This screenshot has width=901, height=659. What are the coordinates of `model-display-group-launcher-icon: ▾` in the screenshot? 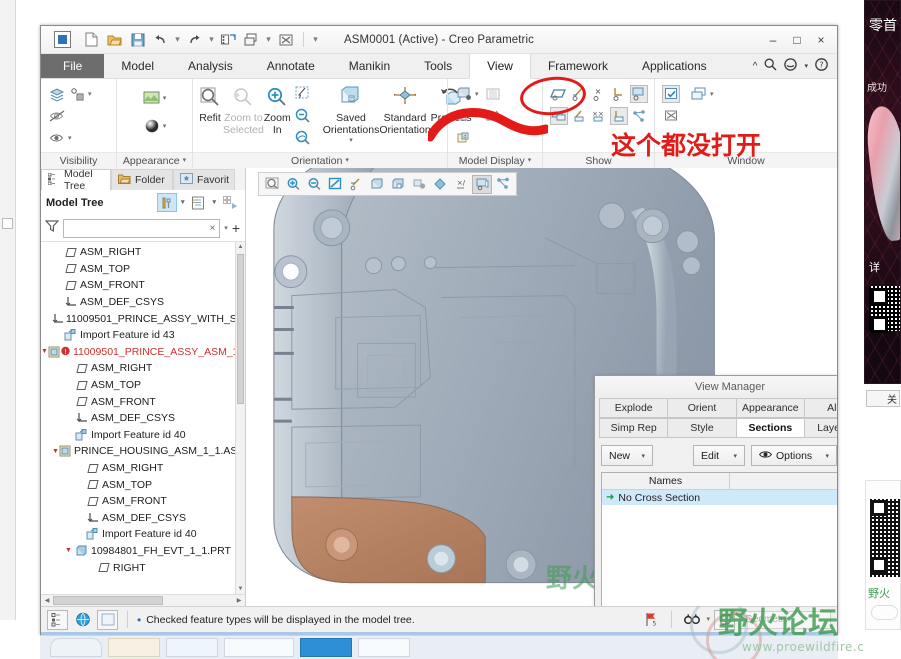 It's located at (530, 160).